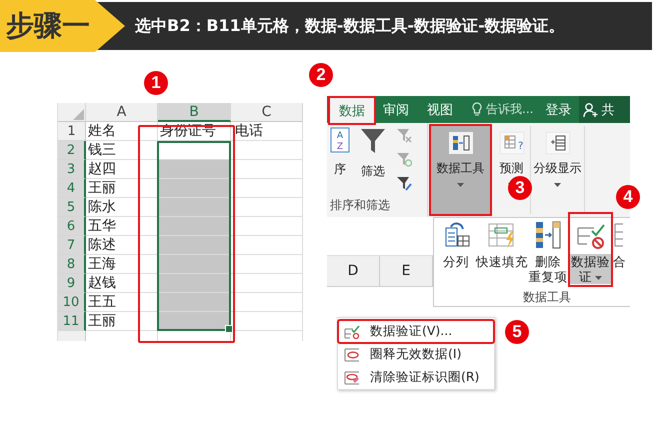  I want to click on step-number-badge: 5, so click(517, 332).